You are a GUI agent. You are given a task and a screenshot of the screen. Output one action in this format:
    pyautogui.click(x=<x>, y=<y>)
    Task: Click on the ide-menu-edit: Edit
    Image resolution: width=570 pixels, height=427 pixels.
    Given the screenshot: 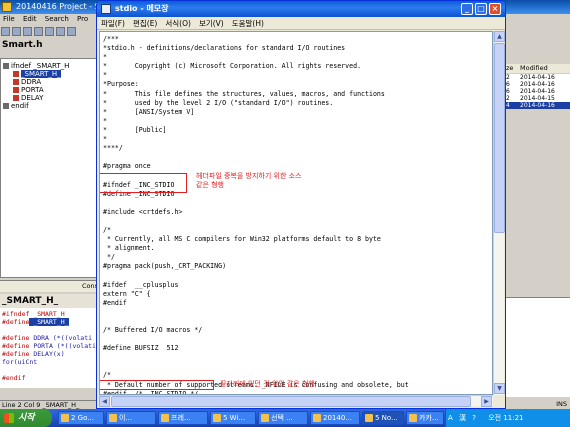 What is the action you would take?
    pyautogui.click(x=30, y=19)
    